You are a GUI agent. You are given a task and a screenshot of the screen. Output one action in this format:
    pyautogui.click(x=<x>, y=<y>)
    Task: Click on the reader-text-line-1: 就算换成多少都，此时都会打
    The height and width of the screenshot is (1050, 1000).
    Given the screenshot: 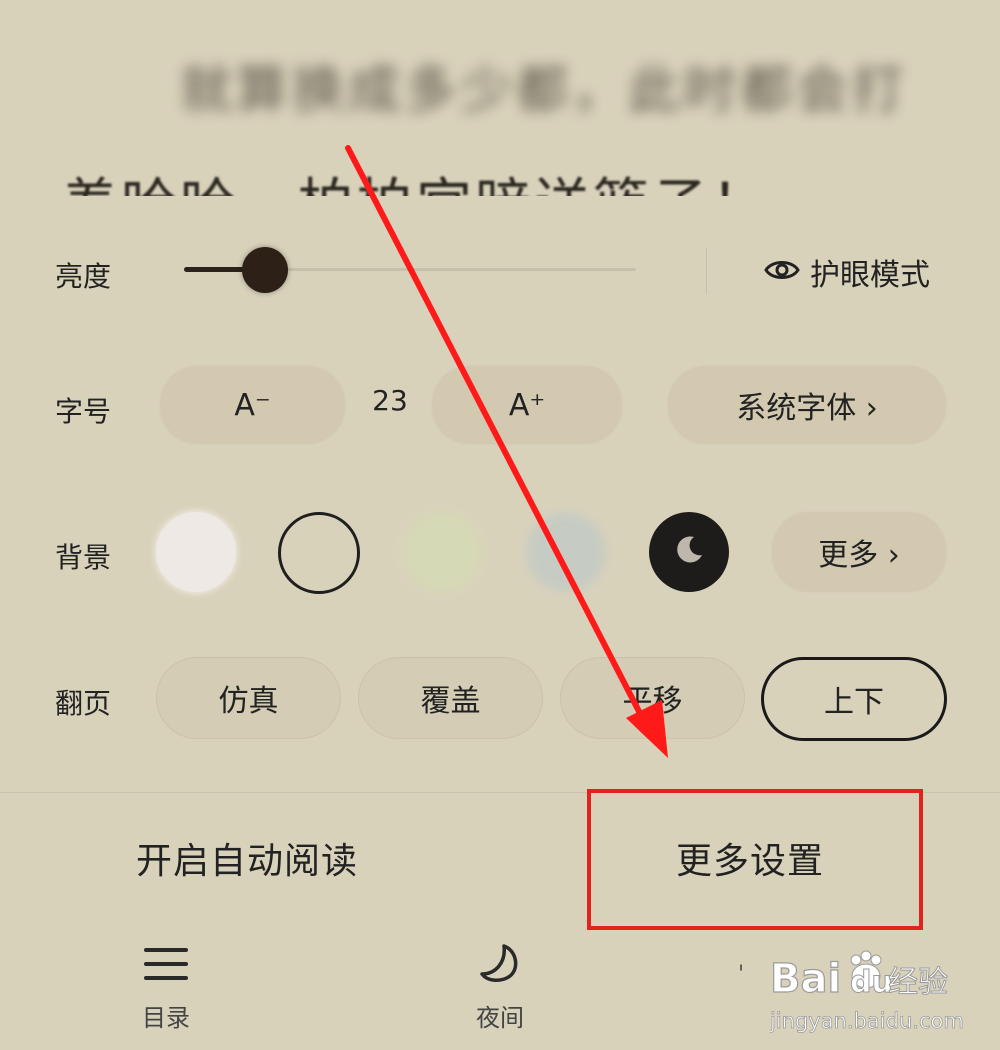 What is the action you would take?
    pyautogui.click(x=544, y=91)
    